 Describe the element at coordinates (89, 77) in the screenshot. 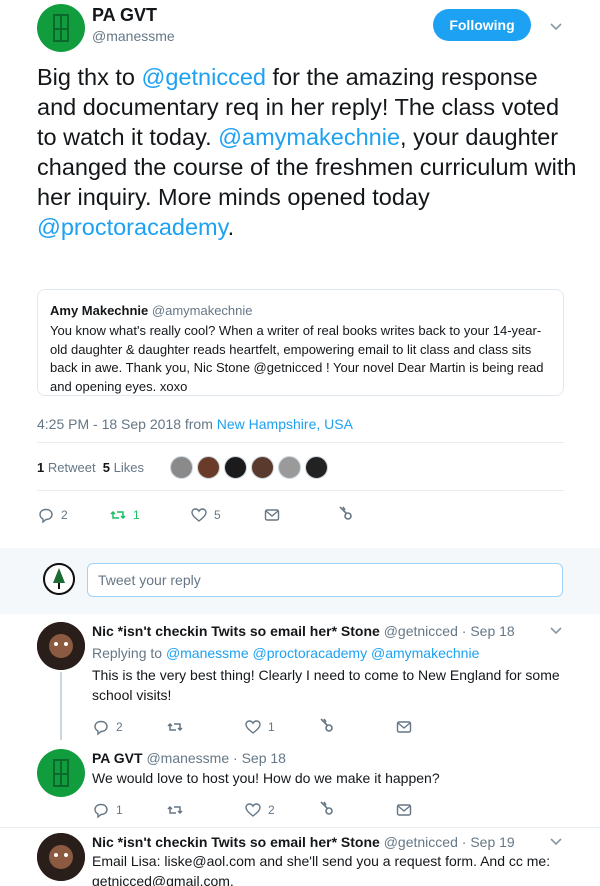

I see `tweet-text-part: Big thx to` at that location.